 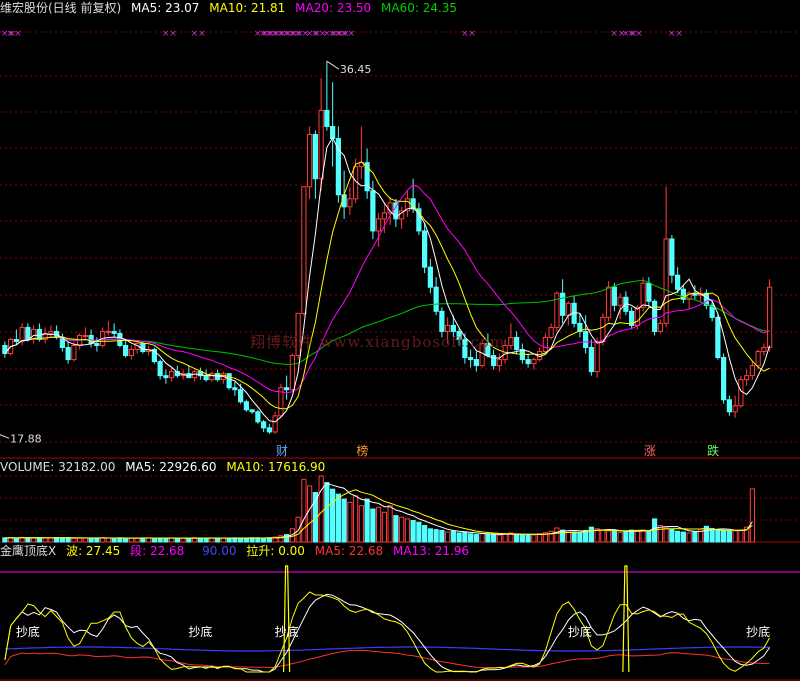 I want to click on volume-ma10-readout: MA10: 17616.90, so click(x=276, y=467).